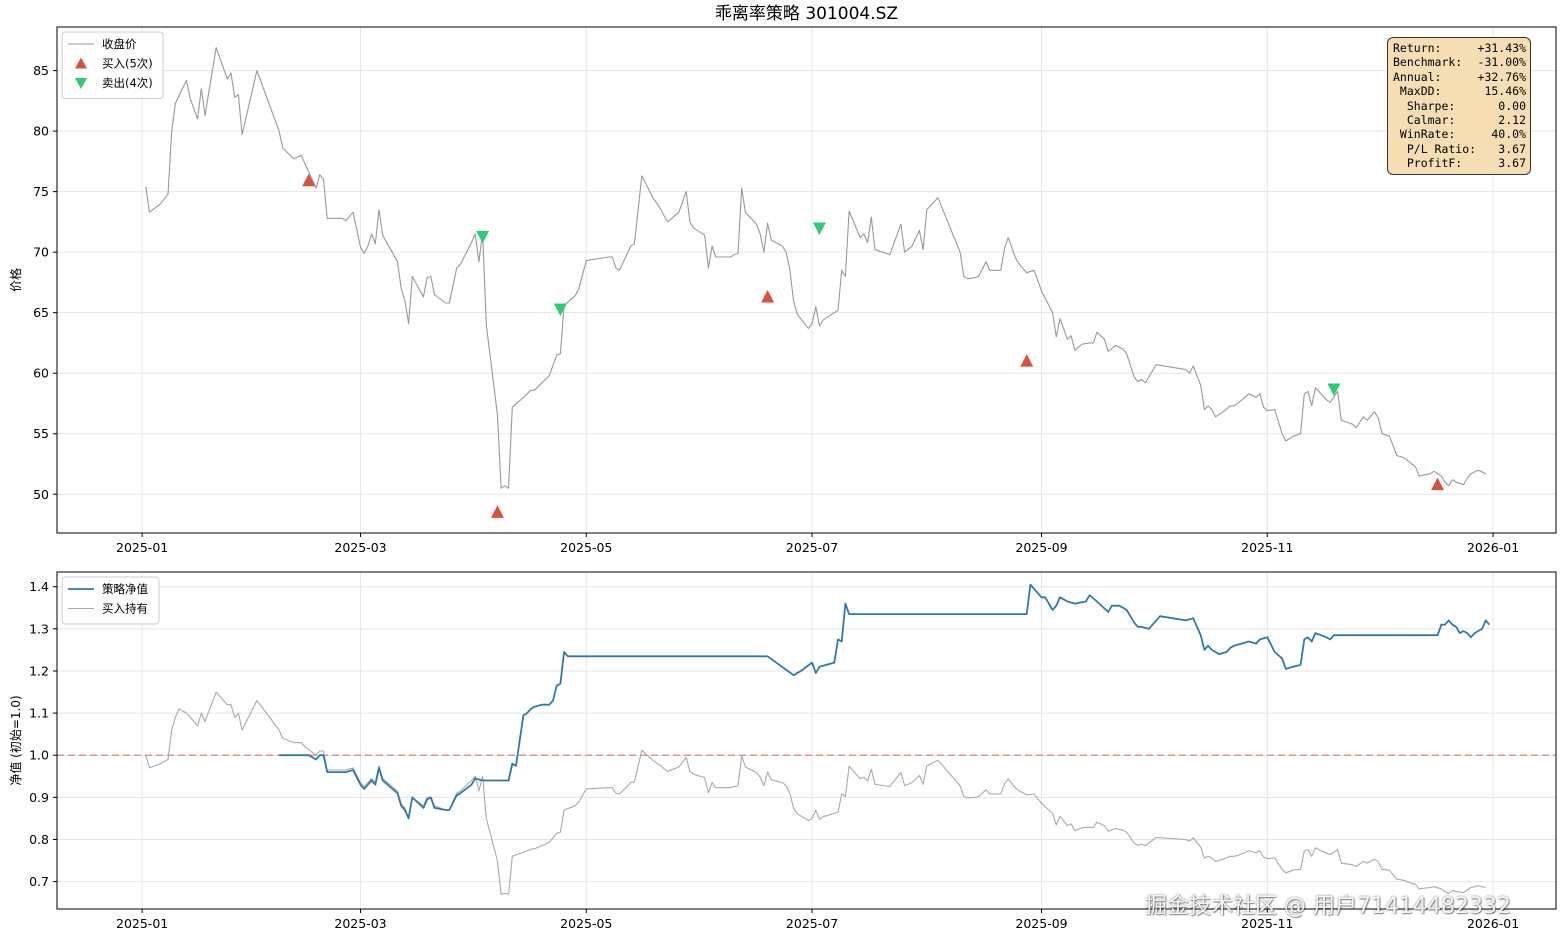  I want to click on y-tick-label: 1.1, so click(39, 713).